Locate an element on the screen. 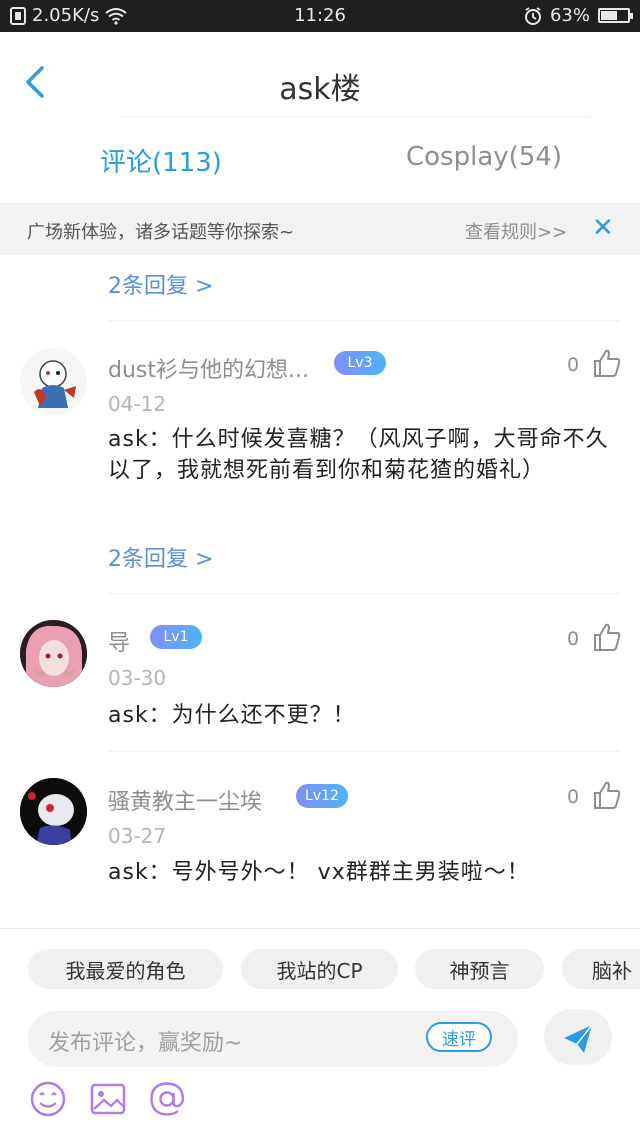 The height and width of the screenshot is (1139, 640). view-rules-link: 查看规则>> is located at coordinates (516, 231).